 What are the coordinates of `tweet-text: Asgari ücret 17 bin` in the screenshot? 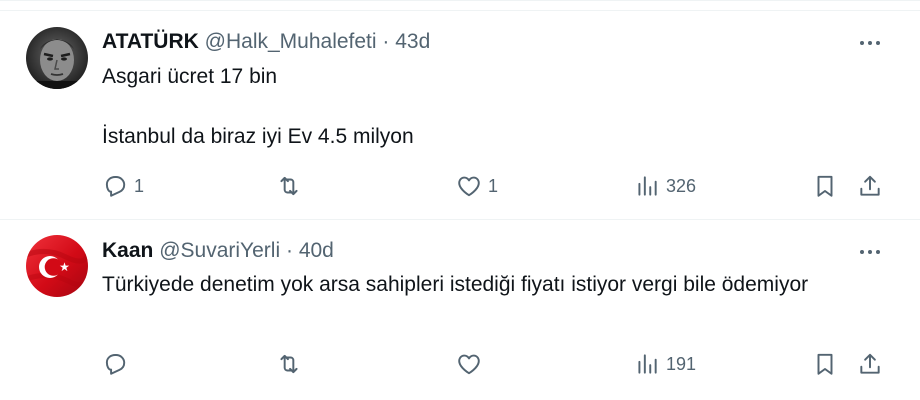 It's located at (190, 76).